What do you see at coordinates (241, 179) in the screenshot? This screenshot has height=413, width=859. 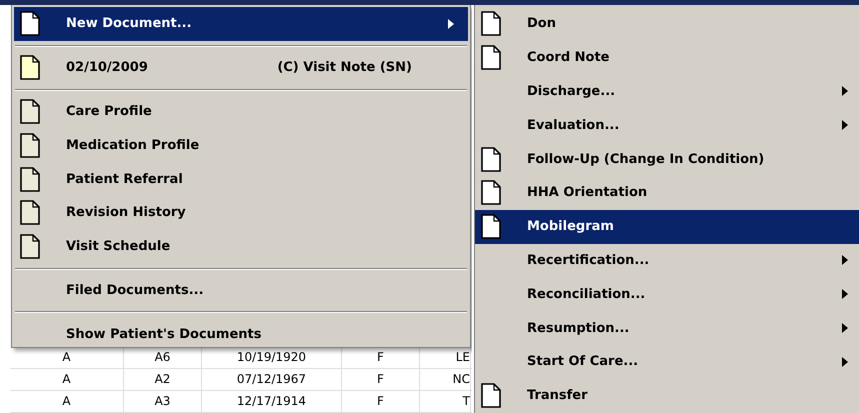 I see `menu-item: Patient Referral` at bounding box center [241, 179].